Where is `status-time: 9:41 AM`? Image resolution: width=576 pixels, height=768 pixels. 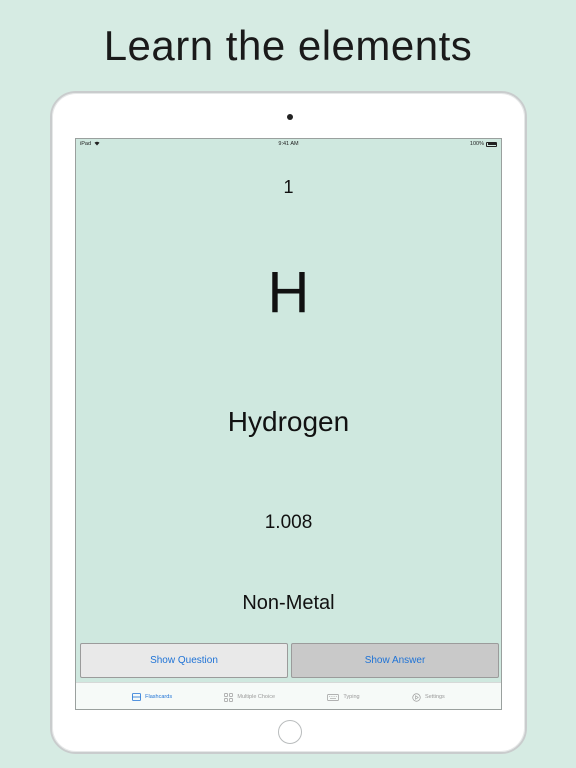 status-time: 9:41 AM is located at coordinates (288, 144).